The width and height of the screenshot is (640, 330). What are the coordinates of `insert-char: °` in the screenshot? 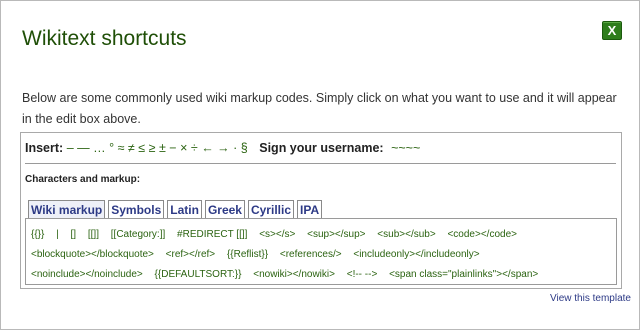 It's located at (110, 148).